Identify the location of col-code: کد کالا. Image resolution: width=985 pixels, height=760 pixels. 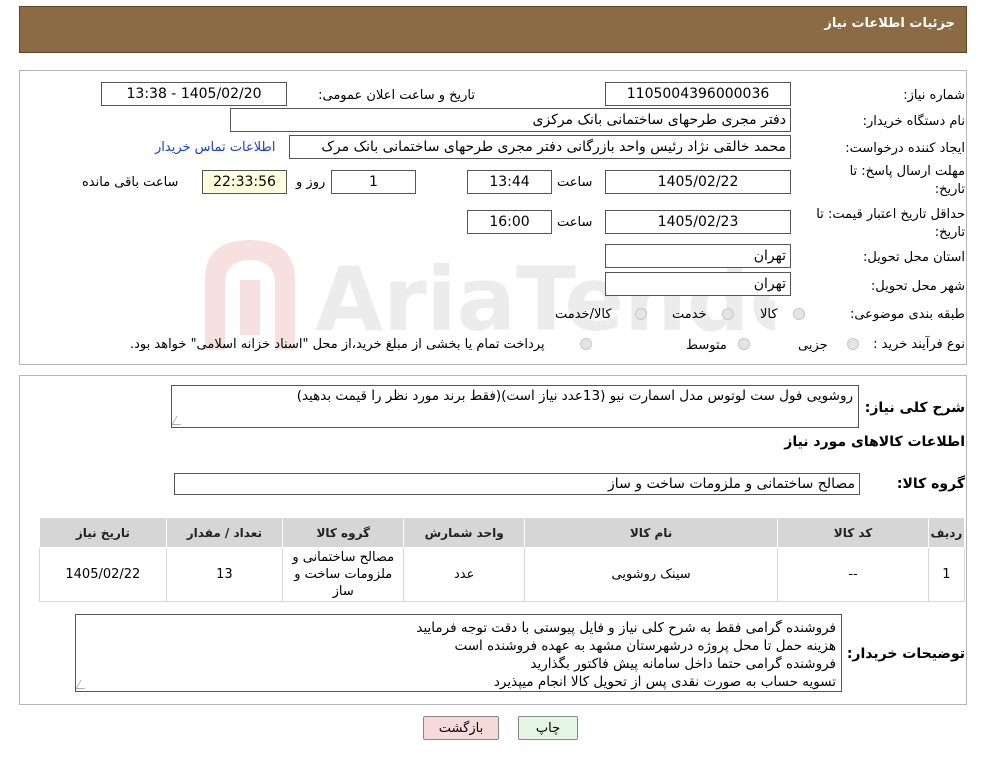
(853, 532).